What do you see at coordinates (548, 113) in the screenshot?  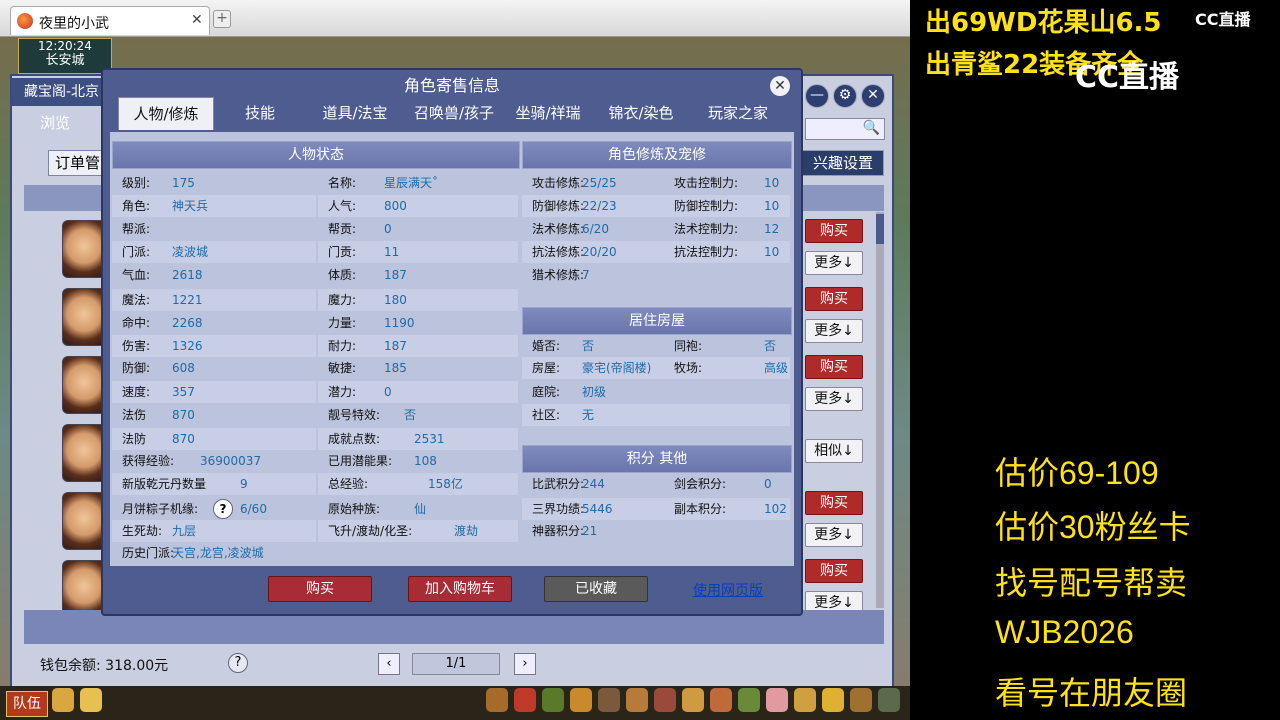 I see `tab-mounts: 坐骑/祥瑞` at bounding box center [548, 113].